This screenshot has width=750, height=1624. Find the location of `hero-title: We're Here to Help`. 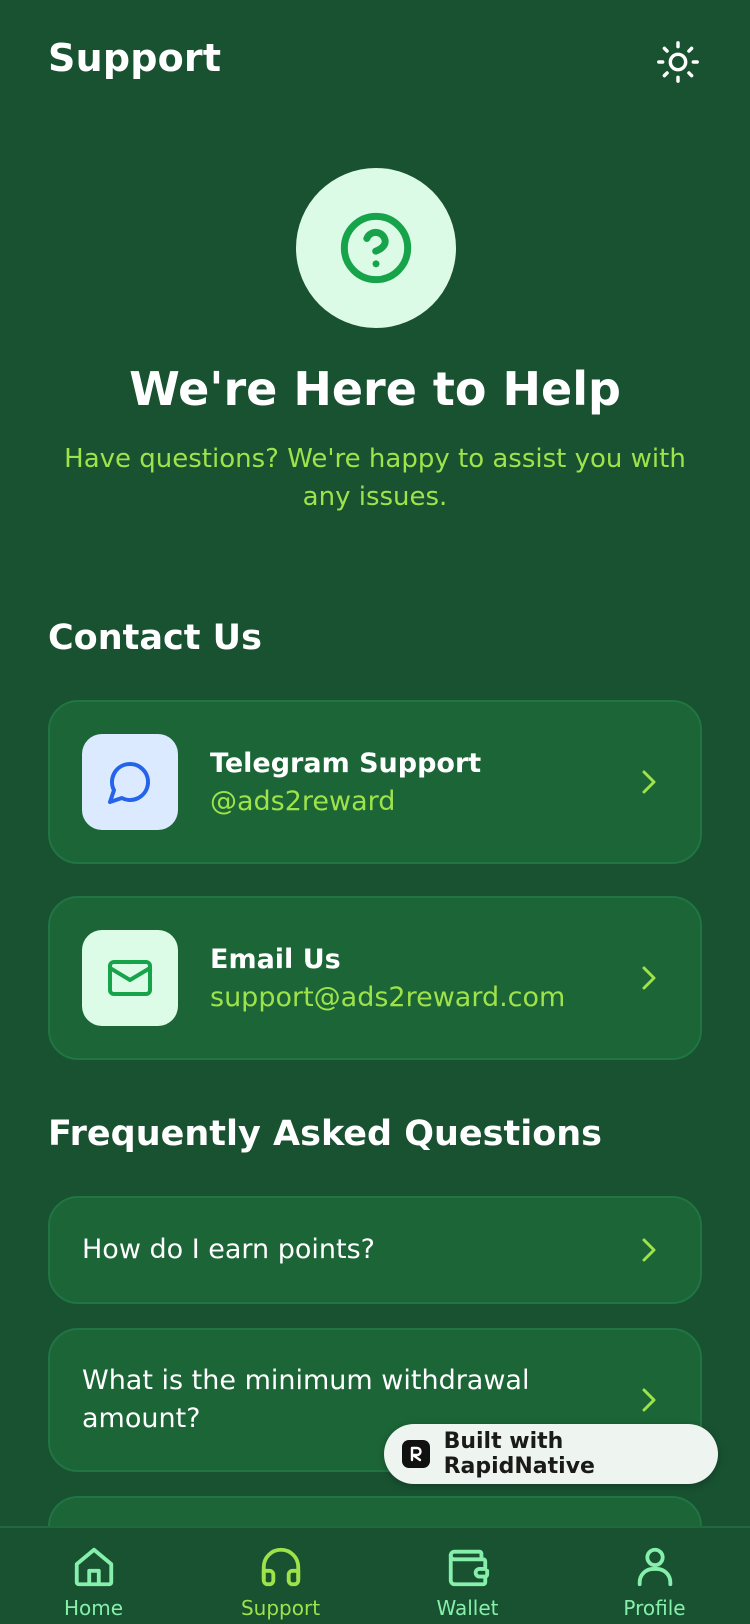

hero-title: We're Here to Help is located at coordinates (375, 389).